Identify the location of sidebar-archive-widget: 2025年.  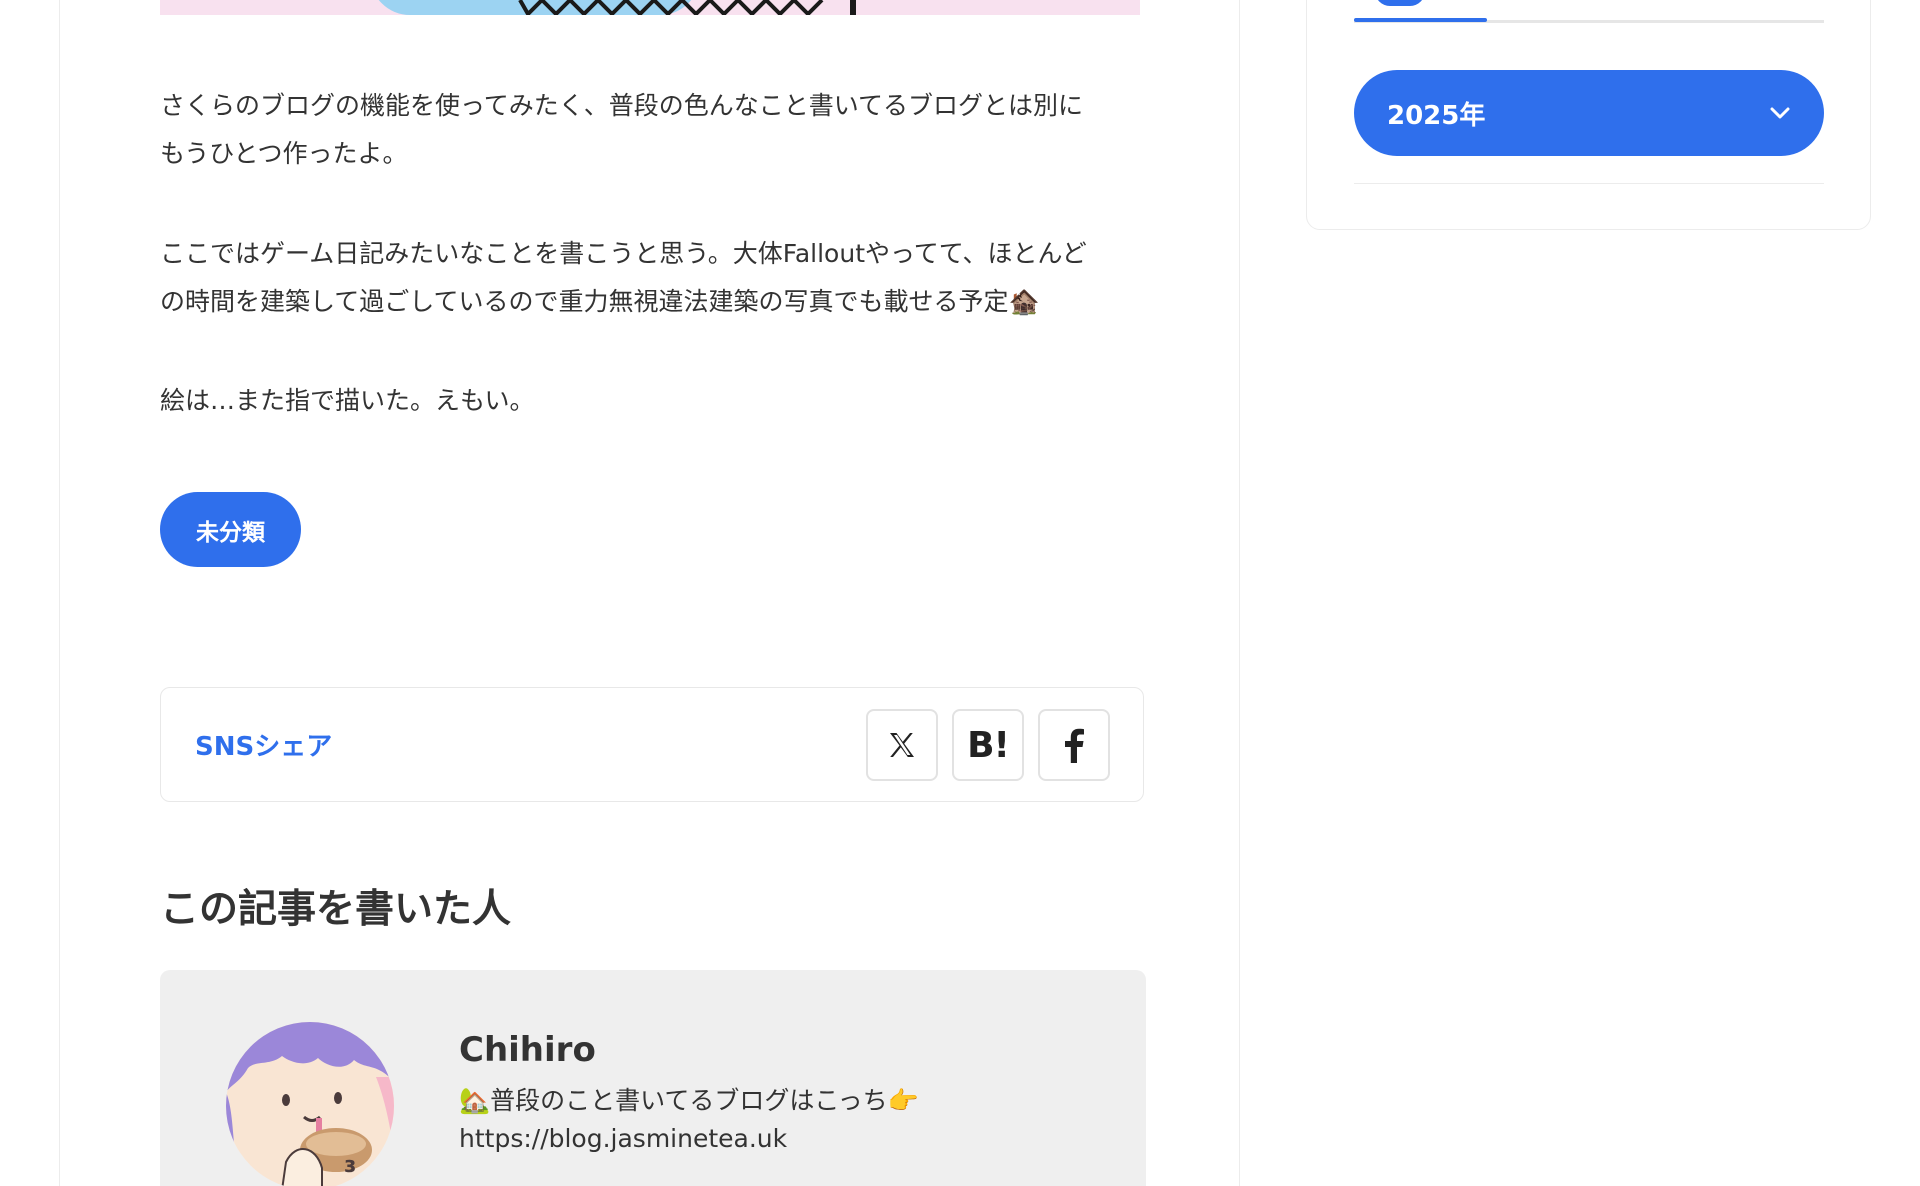
(1588, 115).